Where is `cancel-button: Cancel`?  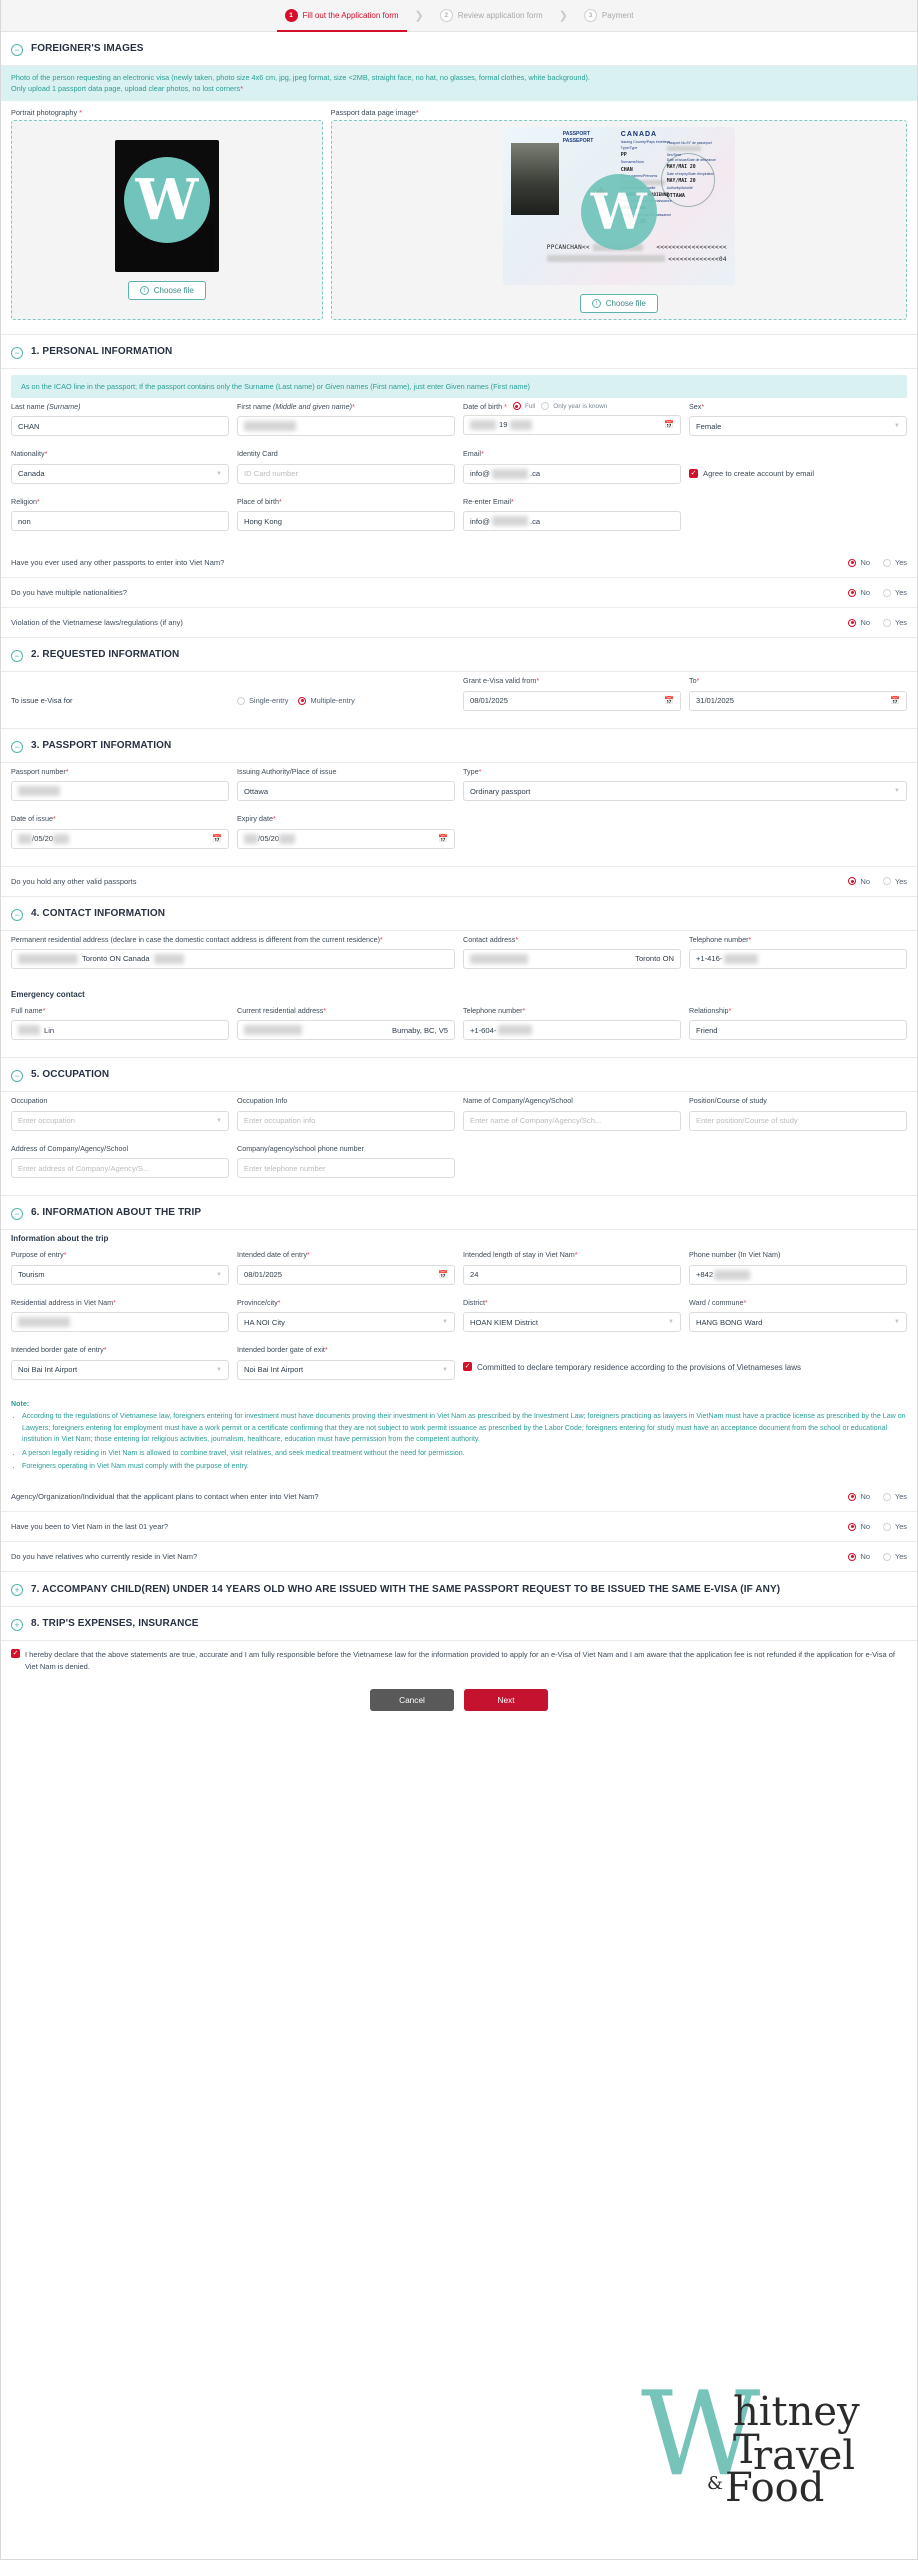
cancel-button: Cancel is located at coordinates (412, 1700).